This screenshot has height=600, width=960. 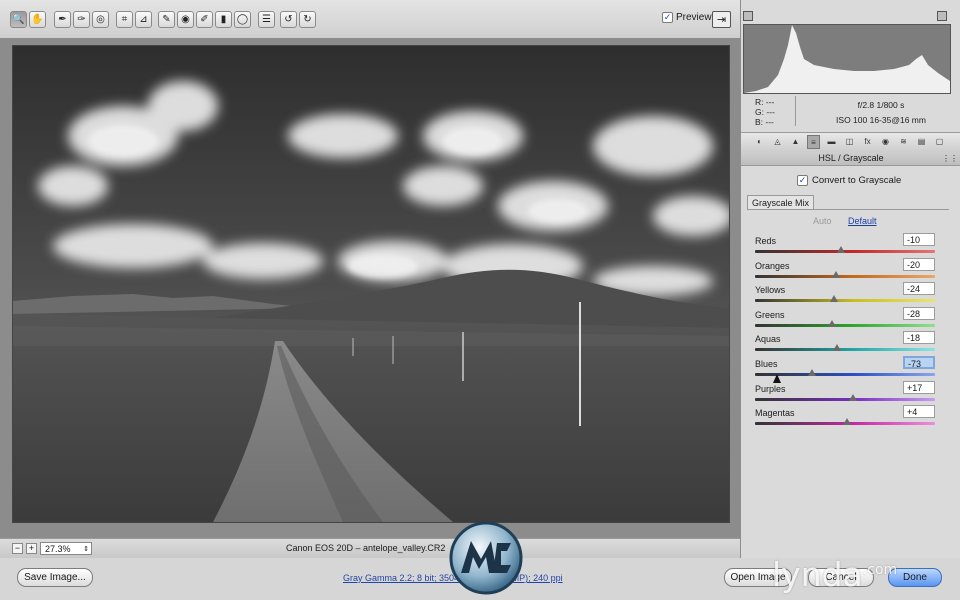 I want to click on slider-value-field: -20, so click(x=919, y=264).